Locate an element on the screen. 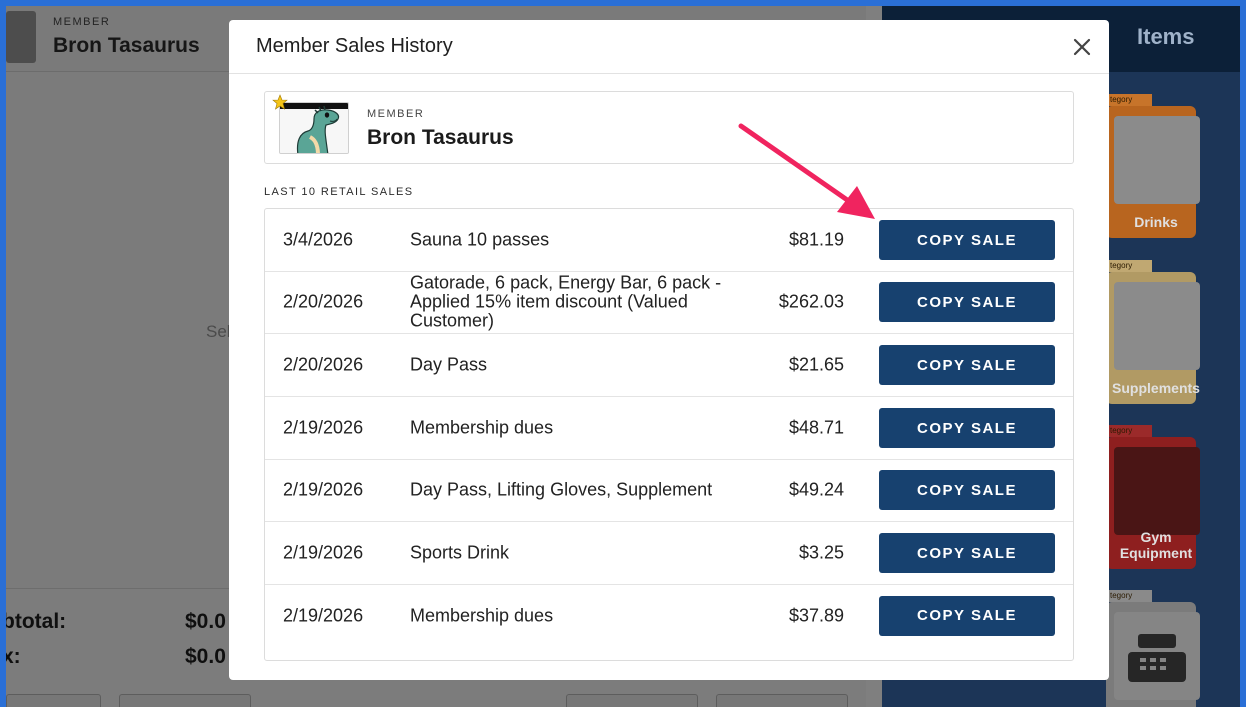 Image resolution: width=1246 pixels, height=707 pixels. sale-description: Day Pass, Lifting Gloves, Supplement is located at coordinates (561, 489).